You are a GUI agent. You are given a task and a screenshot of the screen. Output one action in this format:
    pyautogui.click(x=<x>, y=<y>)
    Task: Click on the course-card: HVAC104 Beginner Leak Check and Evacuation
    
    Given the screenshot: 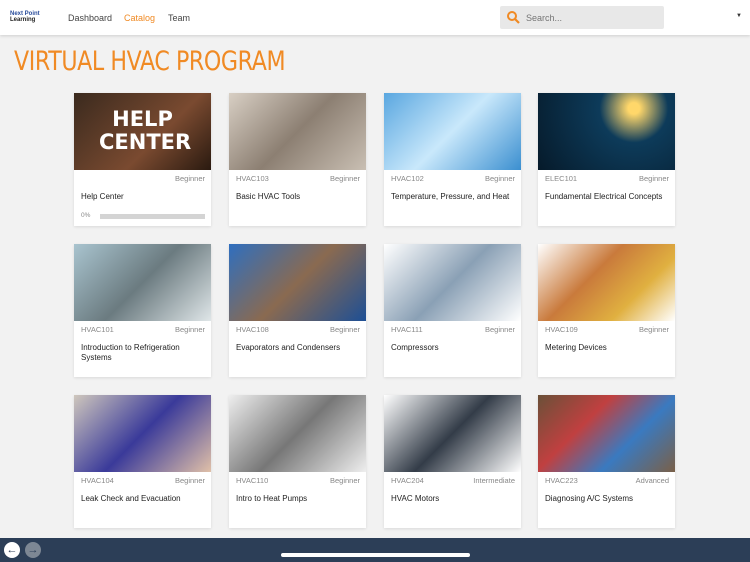 What is the action you would take?
    pyautogui.click(x=142, y=461)
    